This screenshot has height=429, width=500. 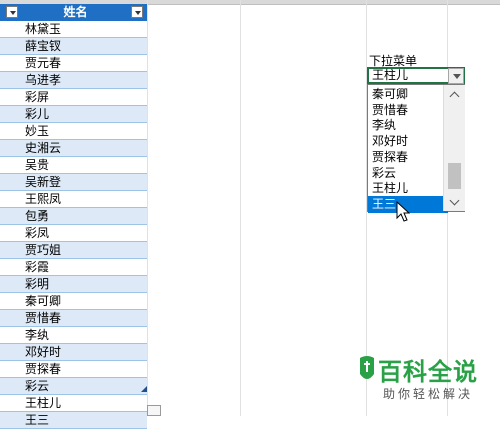 What do you see at coordinates (73, 301) in the screenshot?
I see `table-row: 秦可卿` at bounding box center [73, 301].